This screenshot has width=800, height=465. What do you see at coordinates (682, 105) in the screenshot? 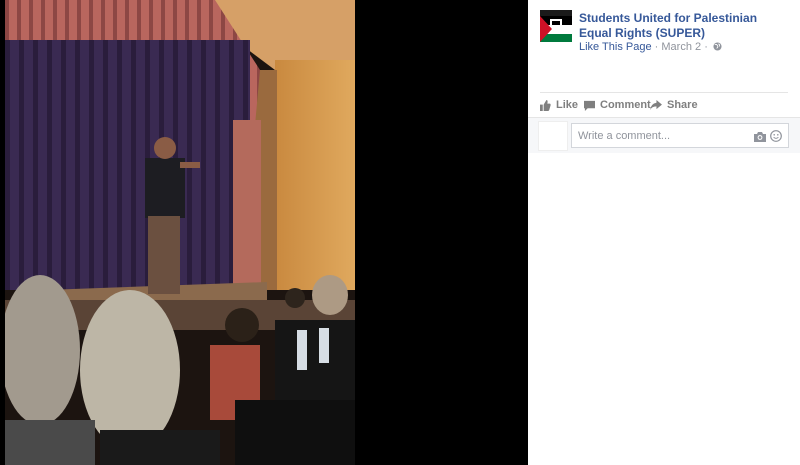
I see `share-label: Share` at bounding box center [682, 105].